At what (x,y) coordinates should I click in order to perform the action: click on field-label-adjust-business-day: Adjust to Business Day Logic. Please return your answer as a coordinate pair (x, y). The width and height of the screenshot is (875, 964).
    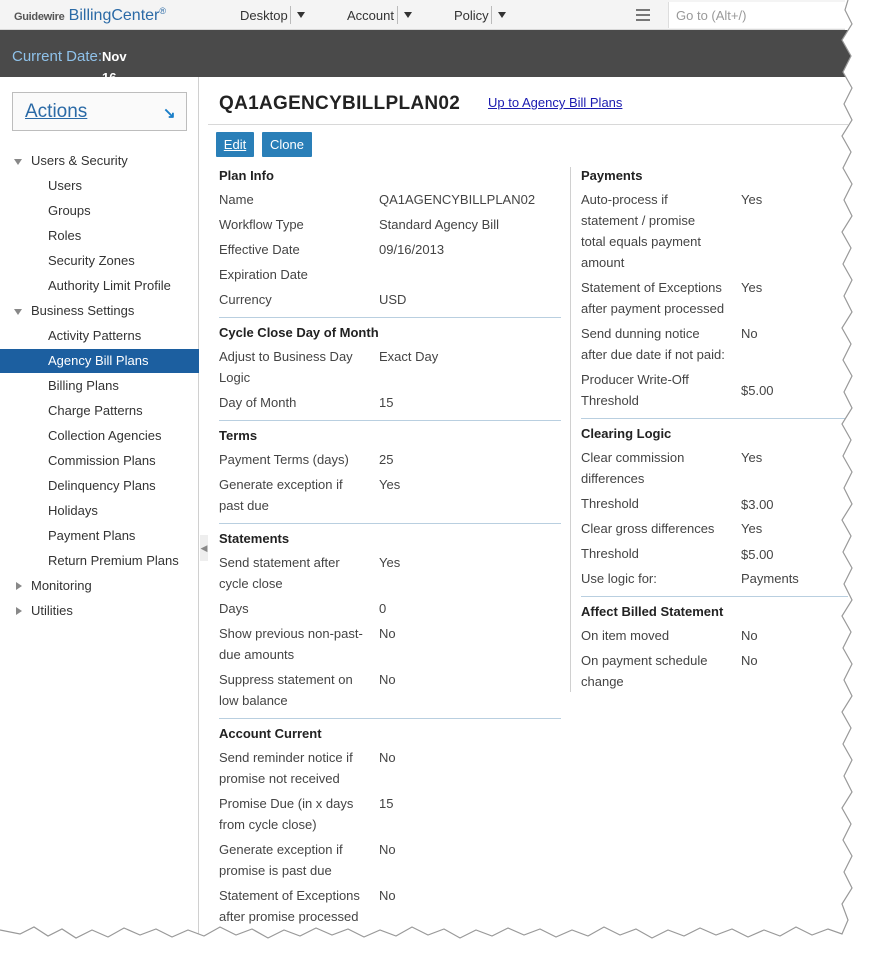
    Looking at the image, I should click on (286, 367).